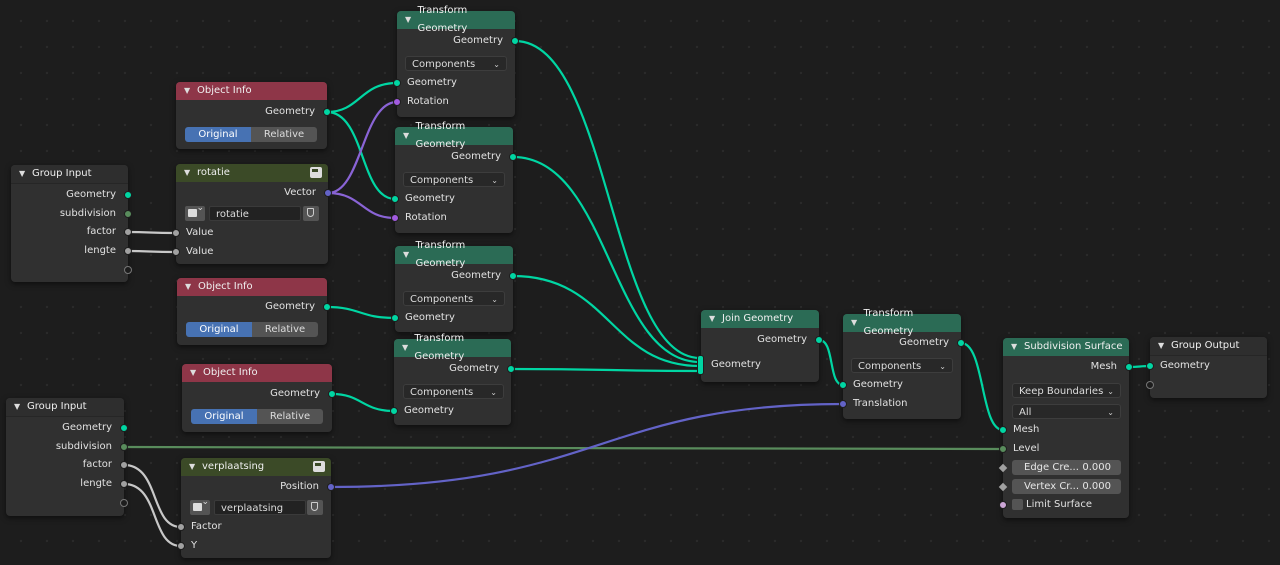 The width and height of the screenshot is (1280, 565). I want to click on limit-surface-checkbox, so click(1017, 504).